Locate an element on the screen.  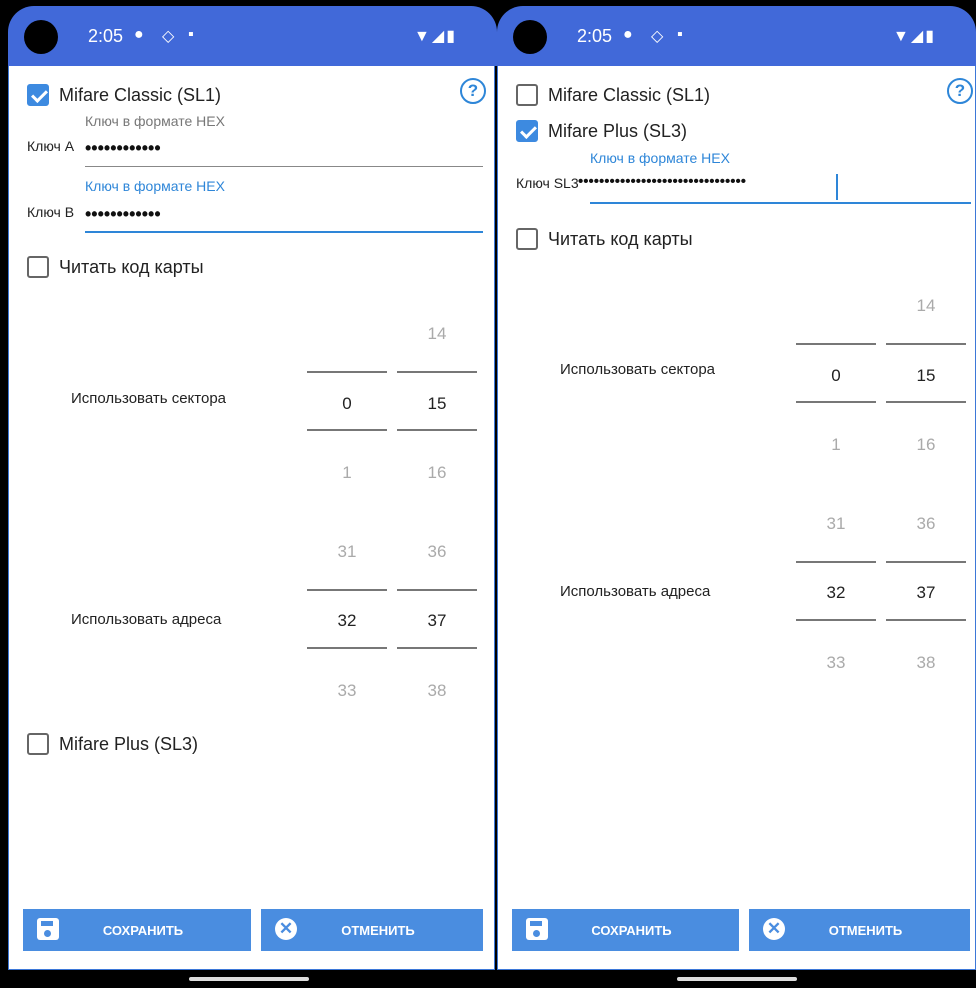
key-sl3-label: Ключ SL3 is located at coordinates (547, 183).